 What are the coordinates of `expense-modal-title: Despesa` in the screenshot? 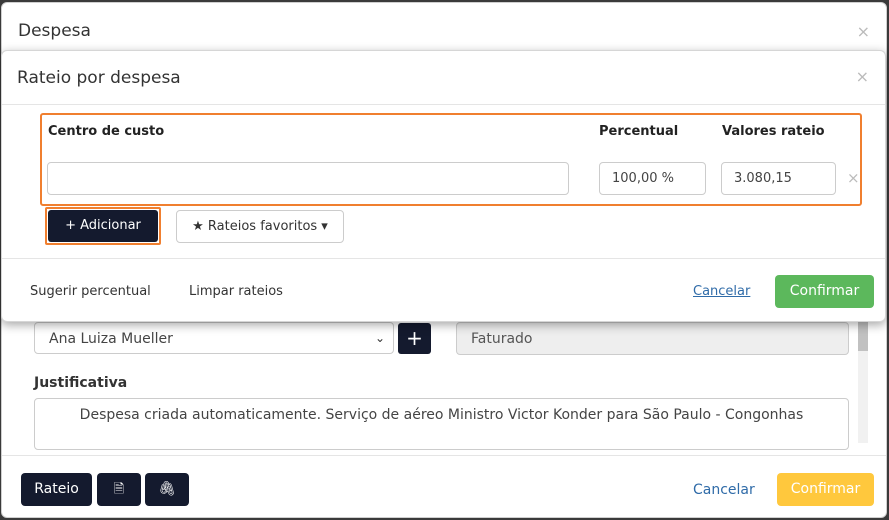 It's located at (54, 31).